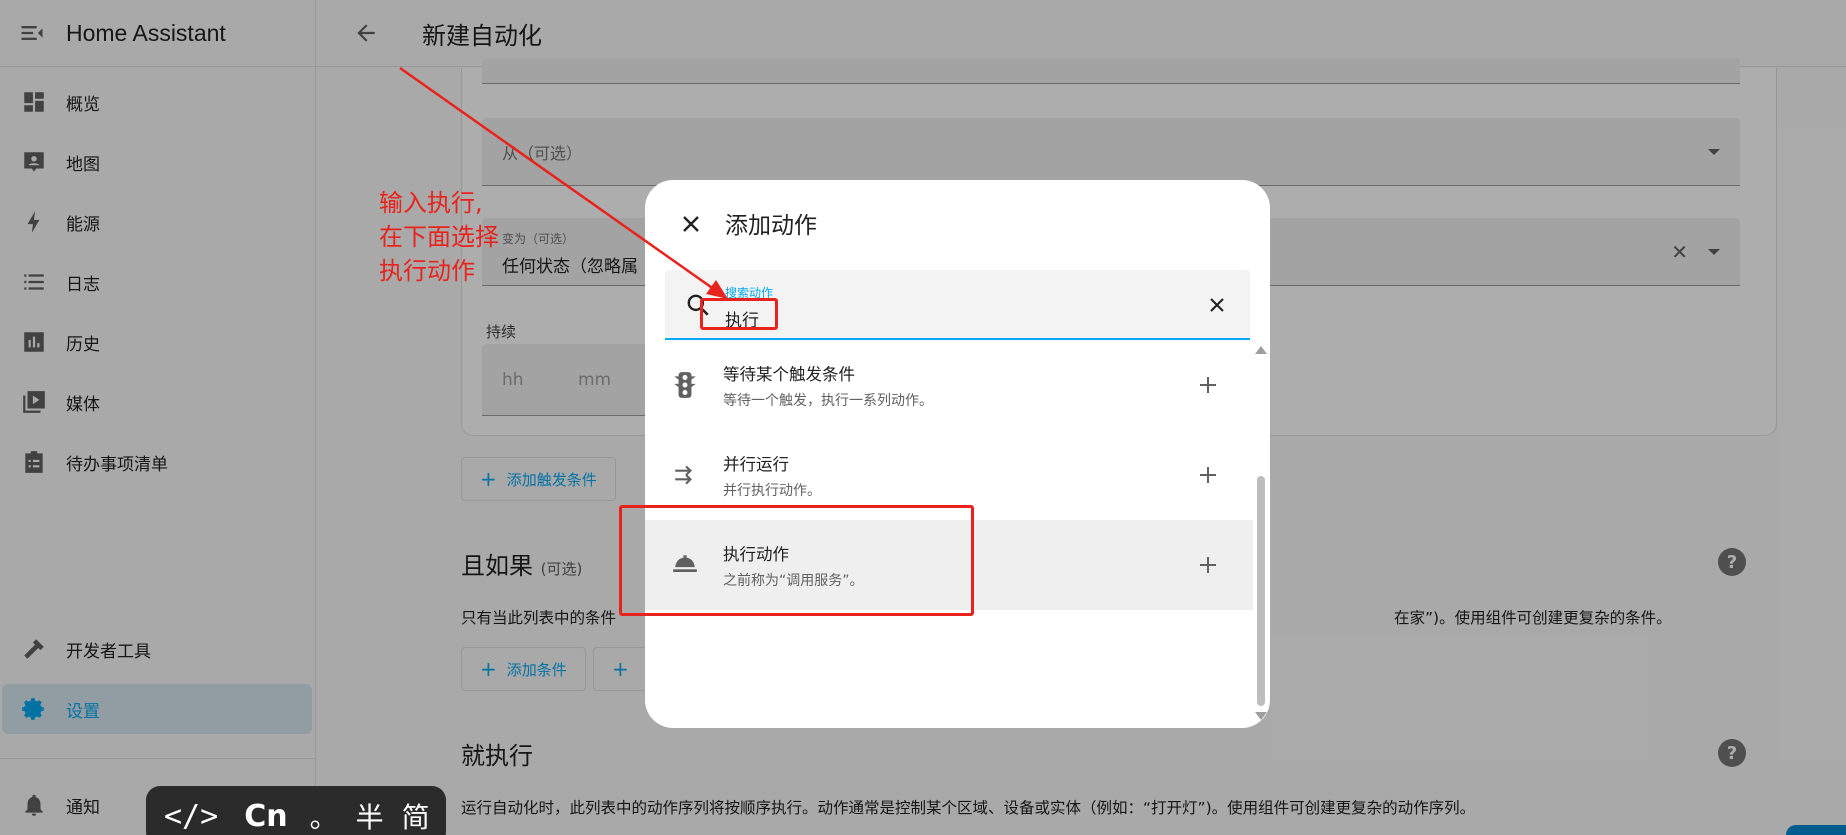 The image size is (1846, 835). What do you see at coordinates (296, 810) in the screenshot?
I see `ime-toolbar: </> Cn 。 半 简` at bounding box center [296, 810].